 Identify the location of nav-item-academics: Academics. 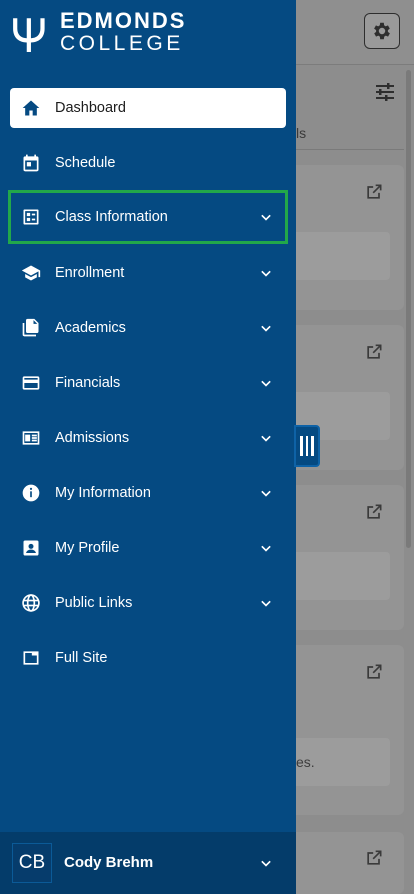
(148, 328).